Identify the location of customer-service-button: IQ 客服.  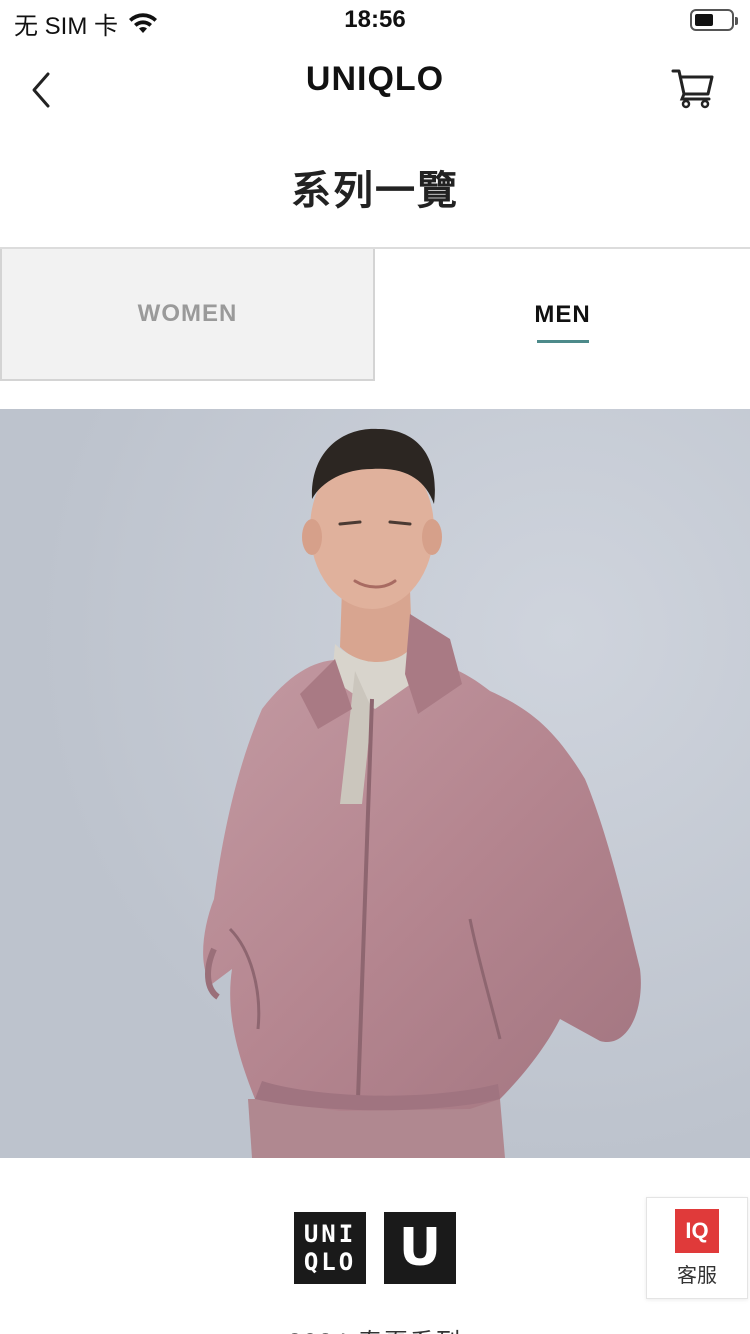
(697, 1248).